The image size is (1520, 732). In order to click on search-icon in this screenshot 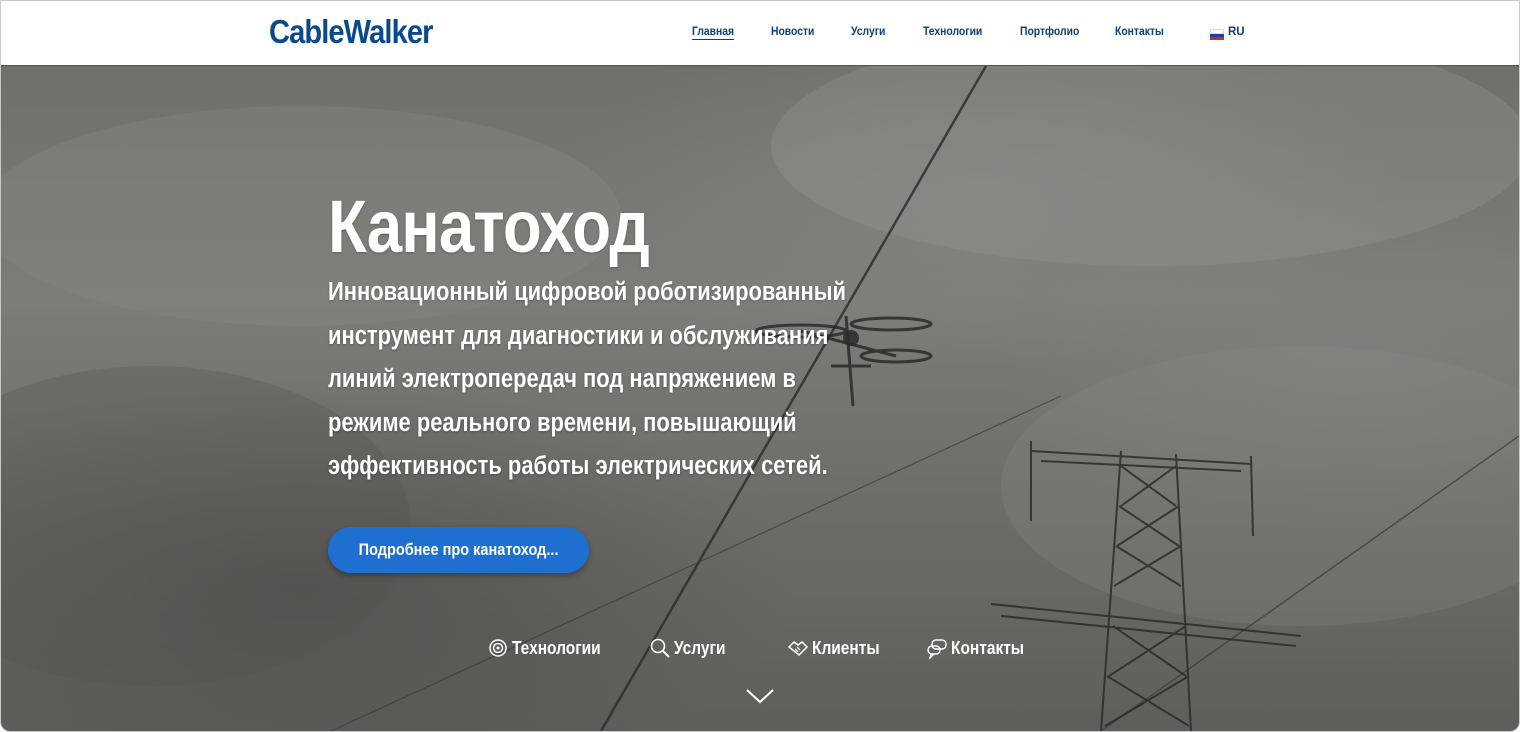, I will do `click(660, 648)`.